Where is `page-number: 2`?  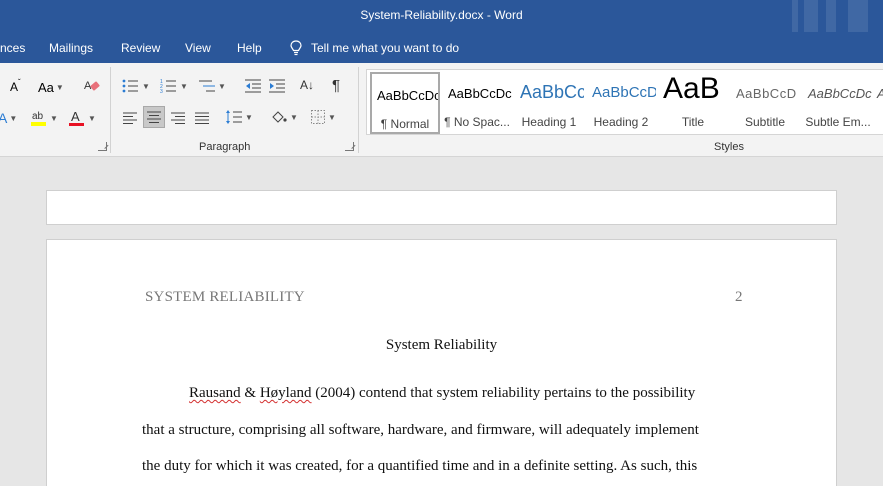
page-number: 2 is located at coordinates (739, 297).